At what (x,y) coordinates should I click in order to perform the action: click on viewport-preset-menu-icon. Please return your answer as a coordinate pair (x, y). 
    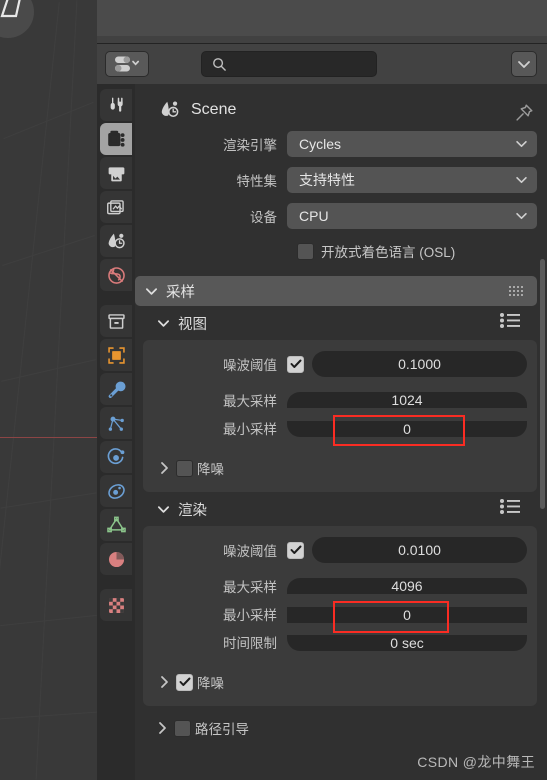
    Looking at the image, I should click on (511, 323).